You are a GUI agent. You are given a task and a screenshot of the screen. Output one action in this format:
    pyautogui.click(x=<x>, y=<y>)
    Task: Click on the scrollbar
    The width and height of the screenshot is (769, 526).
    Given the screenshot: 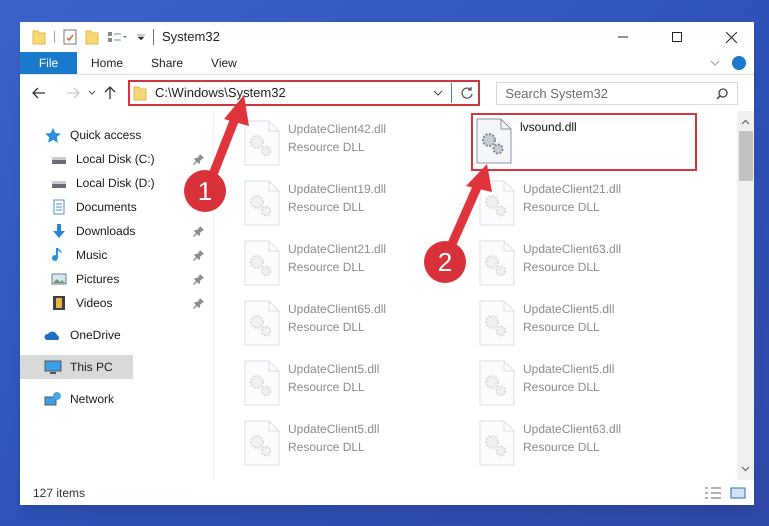 What is the action you would take?
    pyautogui.click(x=745, y=295)
    